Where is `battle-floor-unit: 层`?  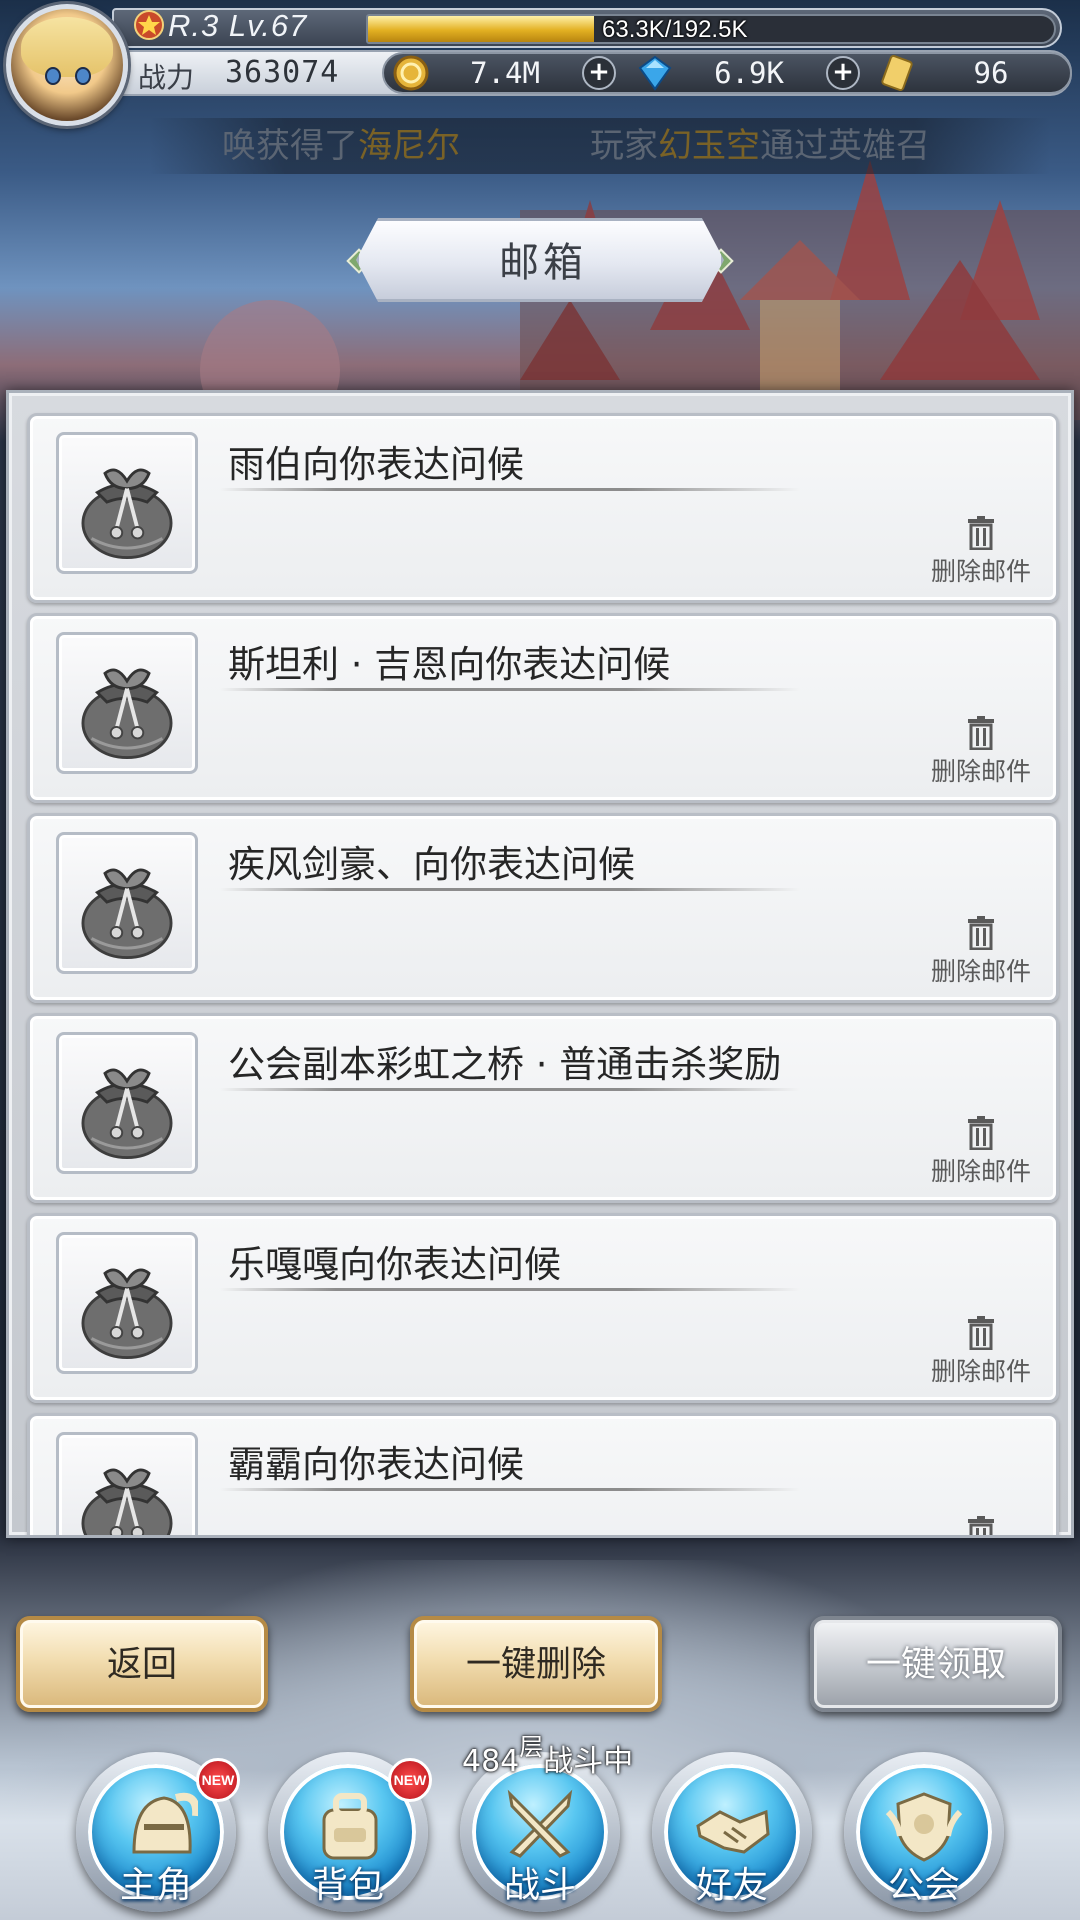
battle-floor-unit: 层 is located at coordinates (531, 1747).